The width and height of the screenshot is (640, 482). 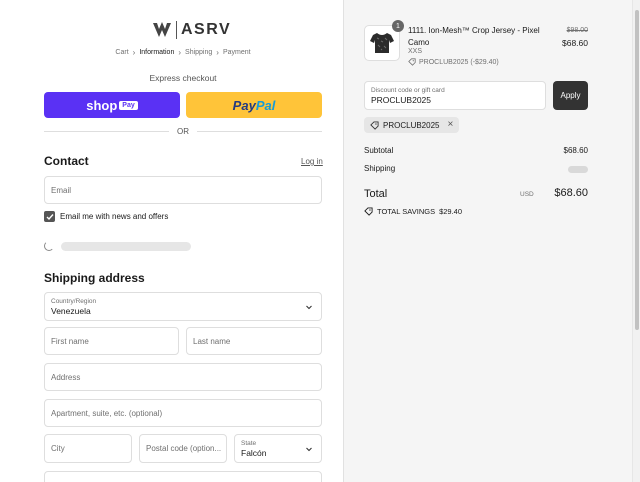 I want to click on or-label: OR, so click(x=183, y=131).